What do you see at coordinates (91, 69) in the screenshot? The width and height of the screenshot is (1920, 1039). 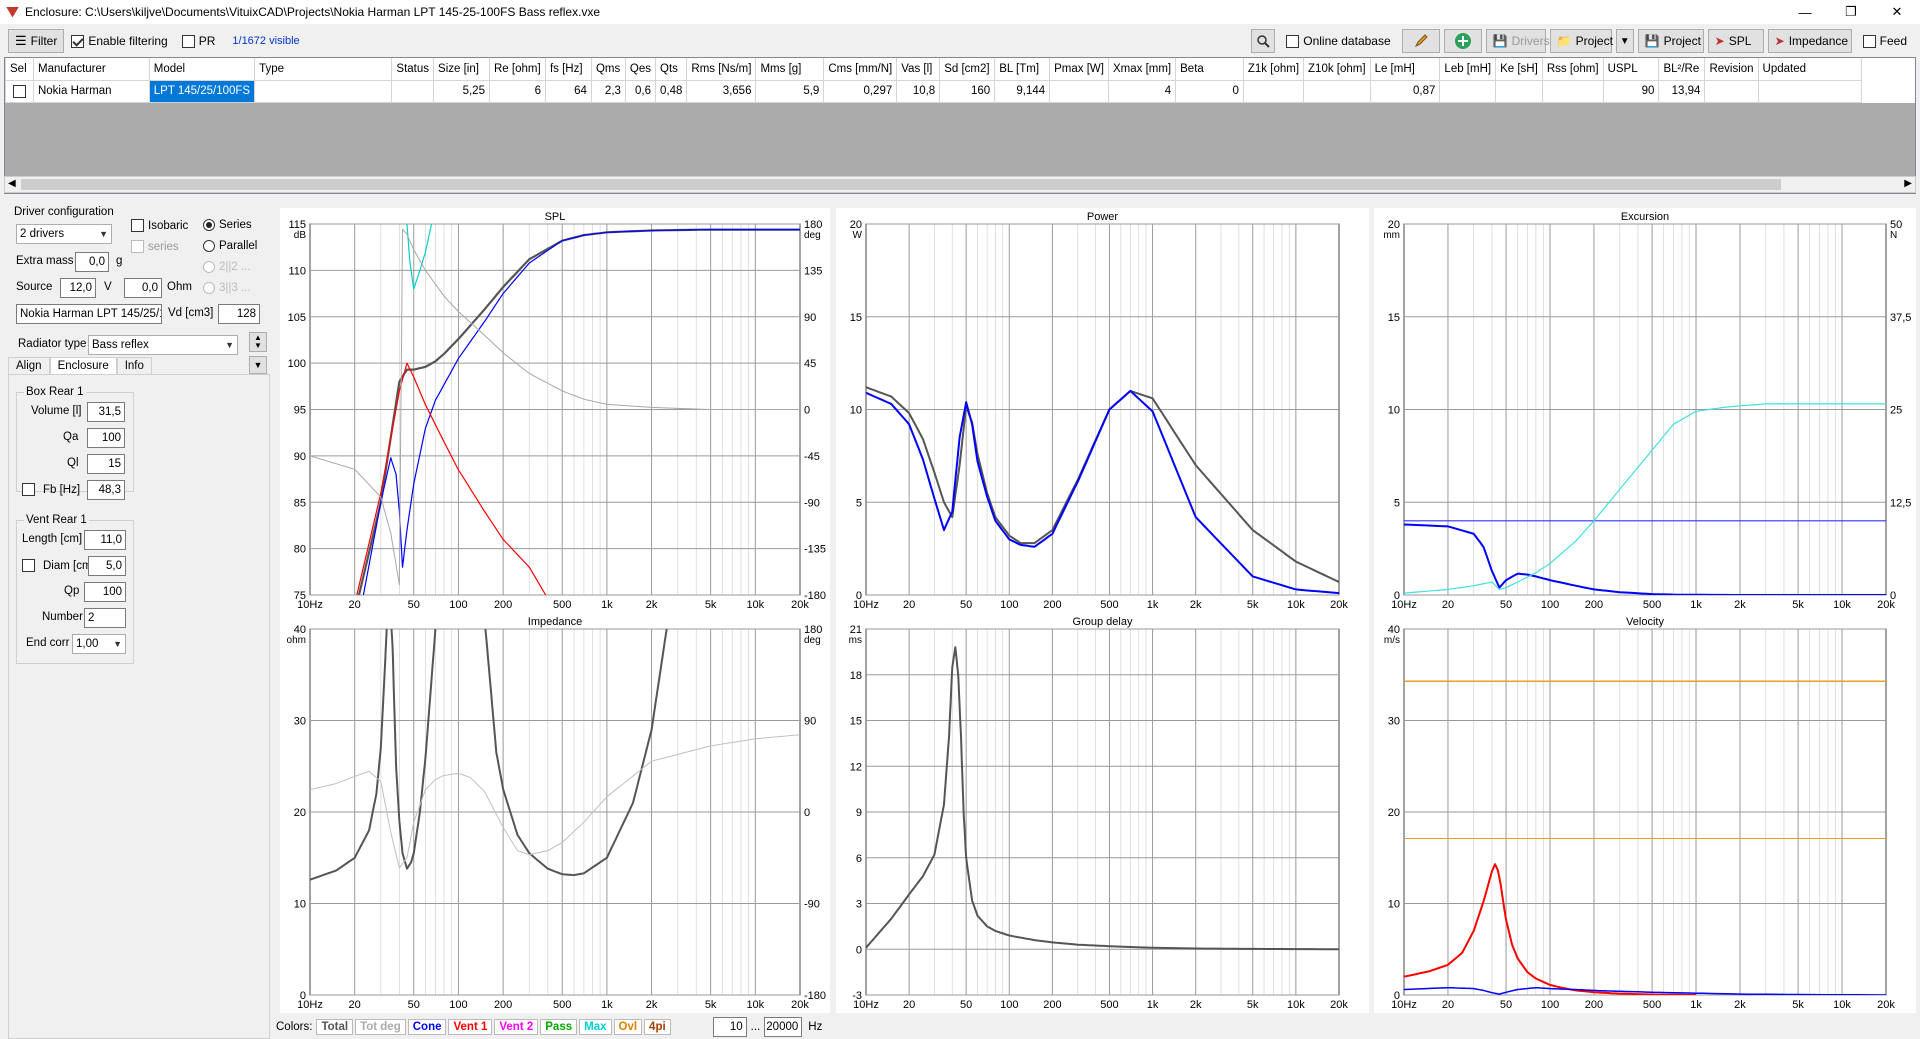 I see `column-header: Manufacturer` at bounding box center [91, 69].